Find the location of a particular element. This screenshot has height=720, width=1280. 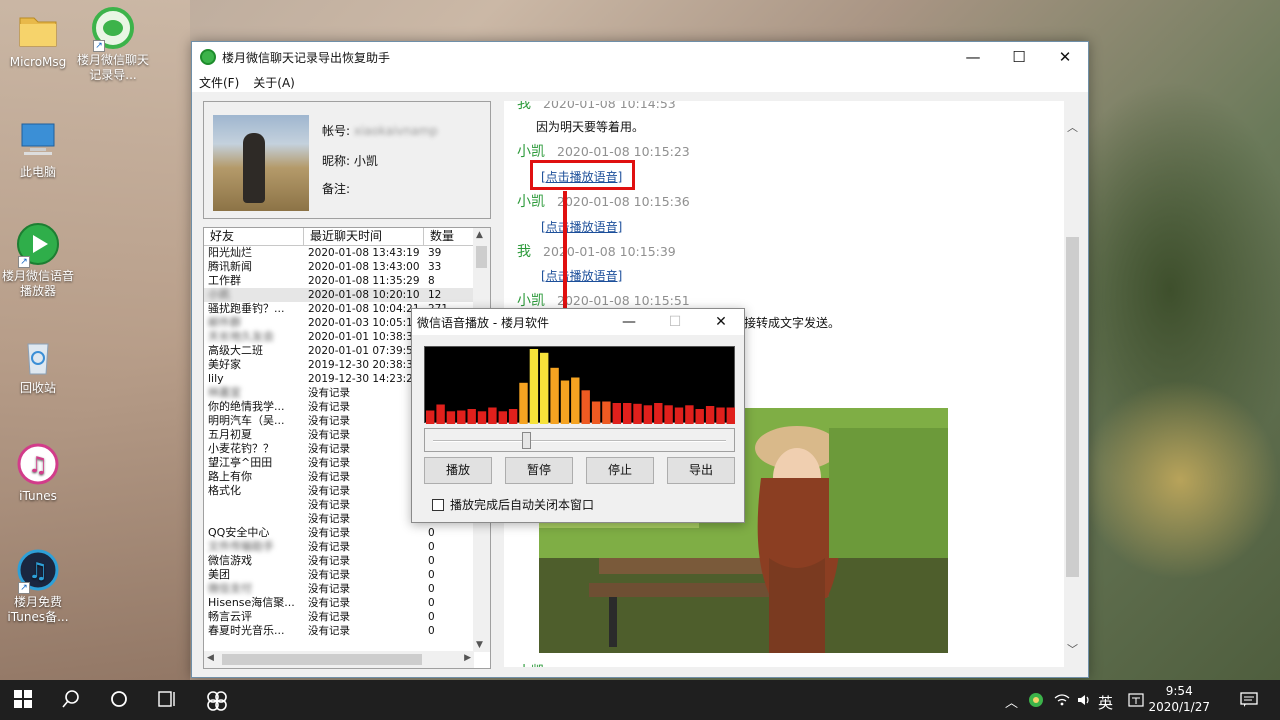

shortcut-arrow-icon: ↗ is located at coordinates (99, 46).